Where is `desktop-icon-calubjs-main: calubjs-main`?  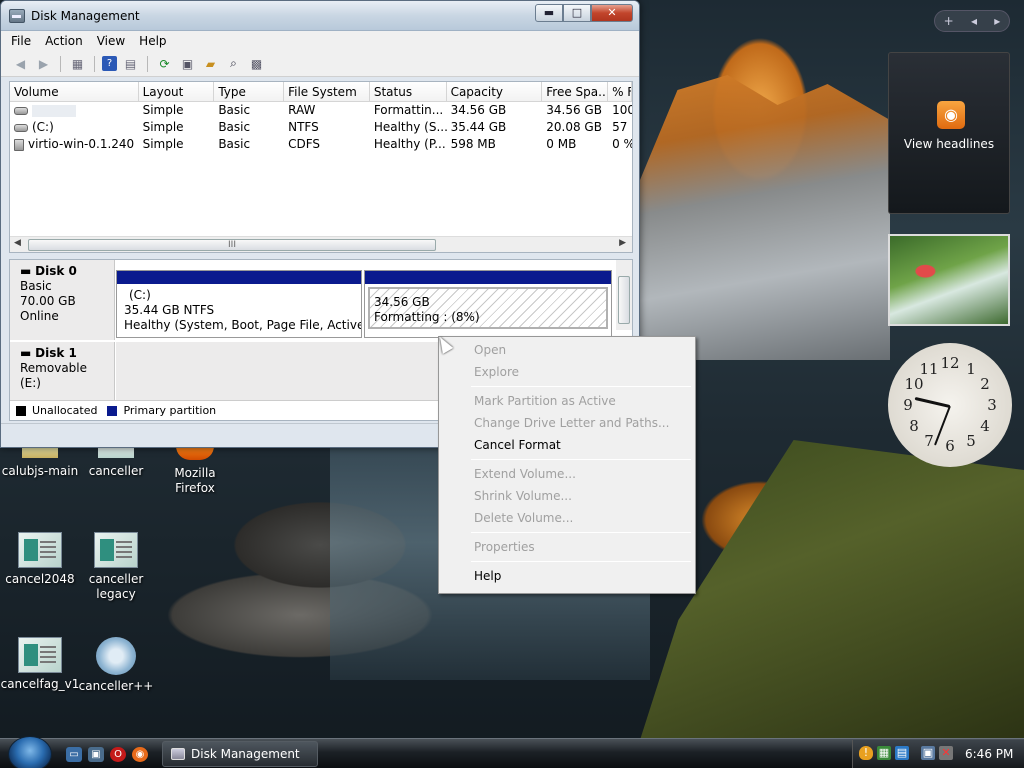
desktop-icon-calubjs-main: calubjs-main is located at coordinates (40, 462).